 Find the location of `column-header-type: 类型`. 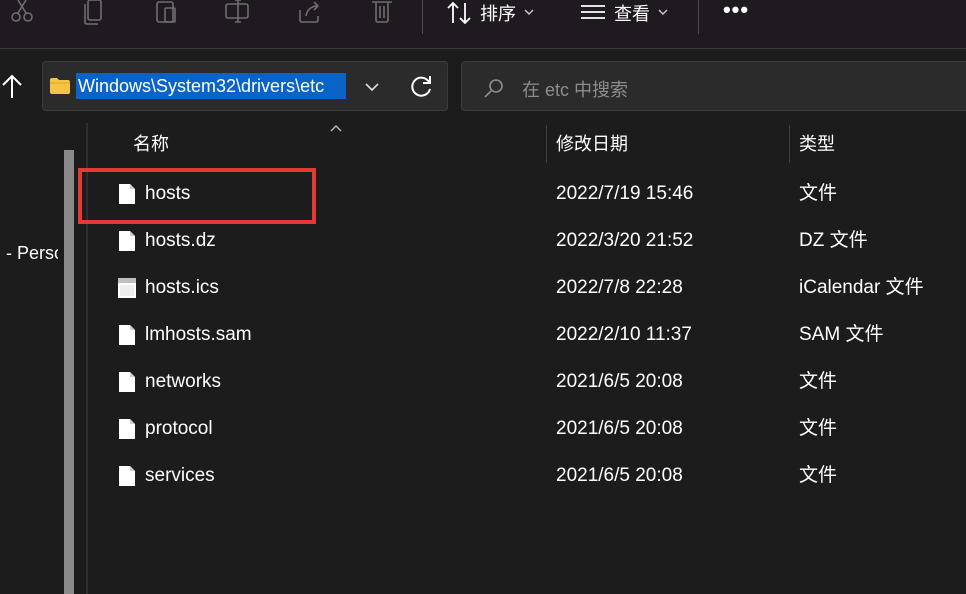

column-header-type: 类型 is located at coordinates (817, 144).